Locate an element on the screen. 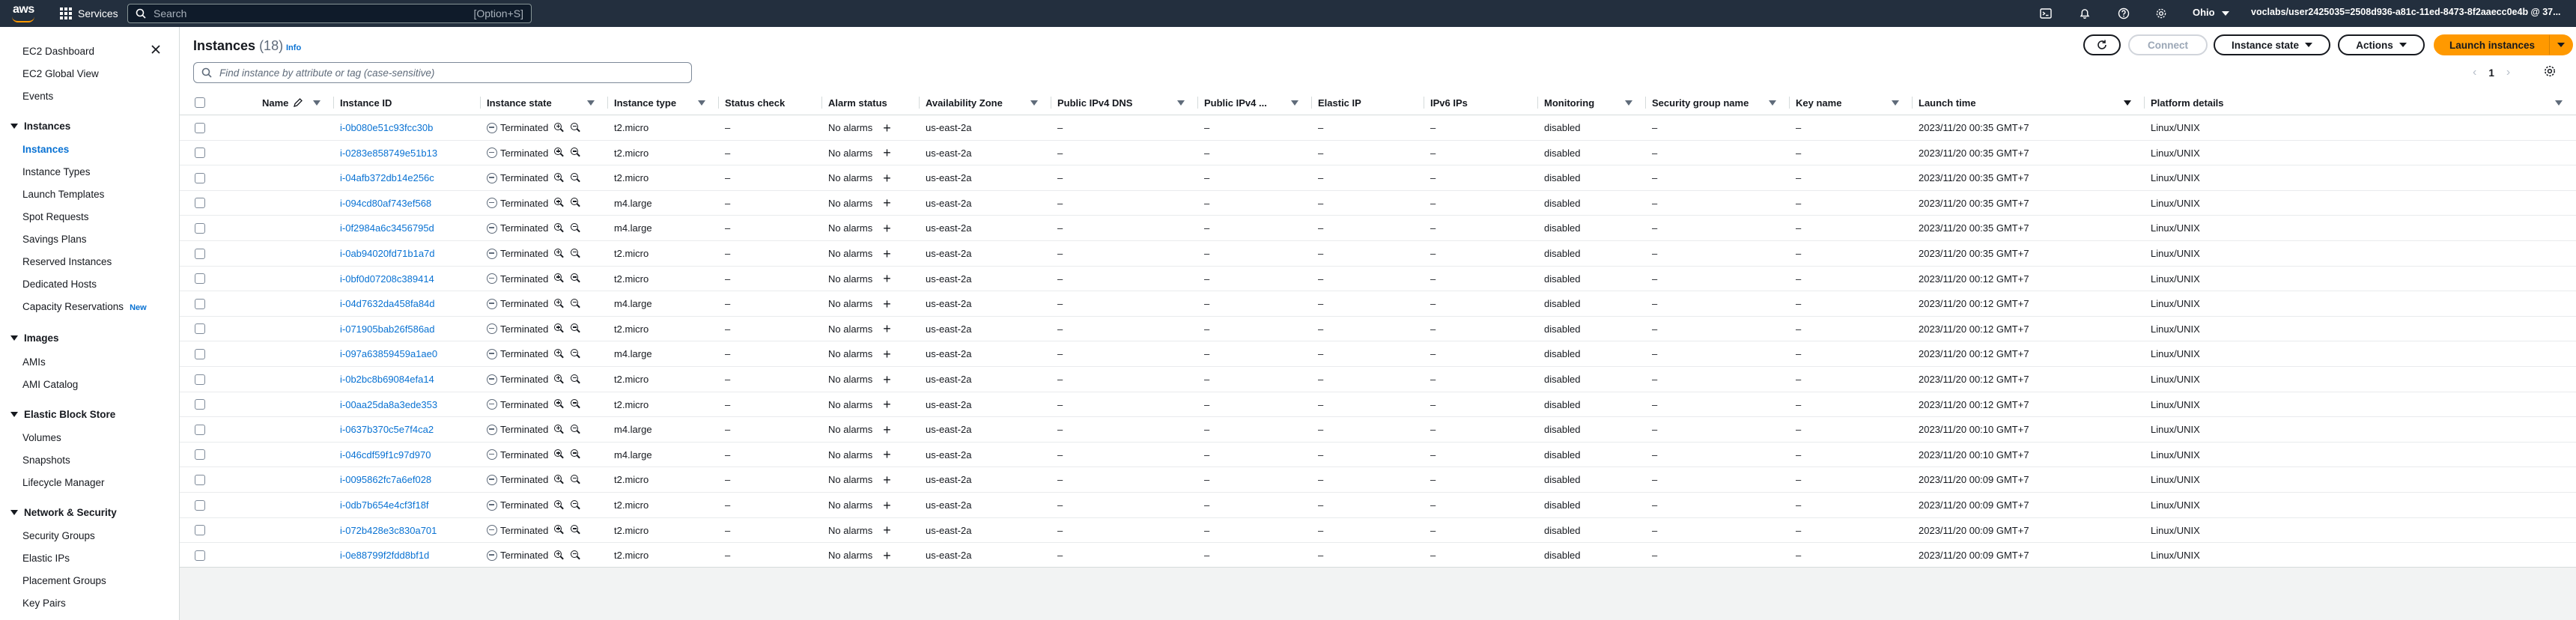  column-header-availability-zone: Availability Zone is located at coordinates (985, 102).